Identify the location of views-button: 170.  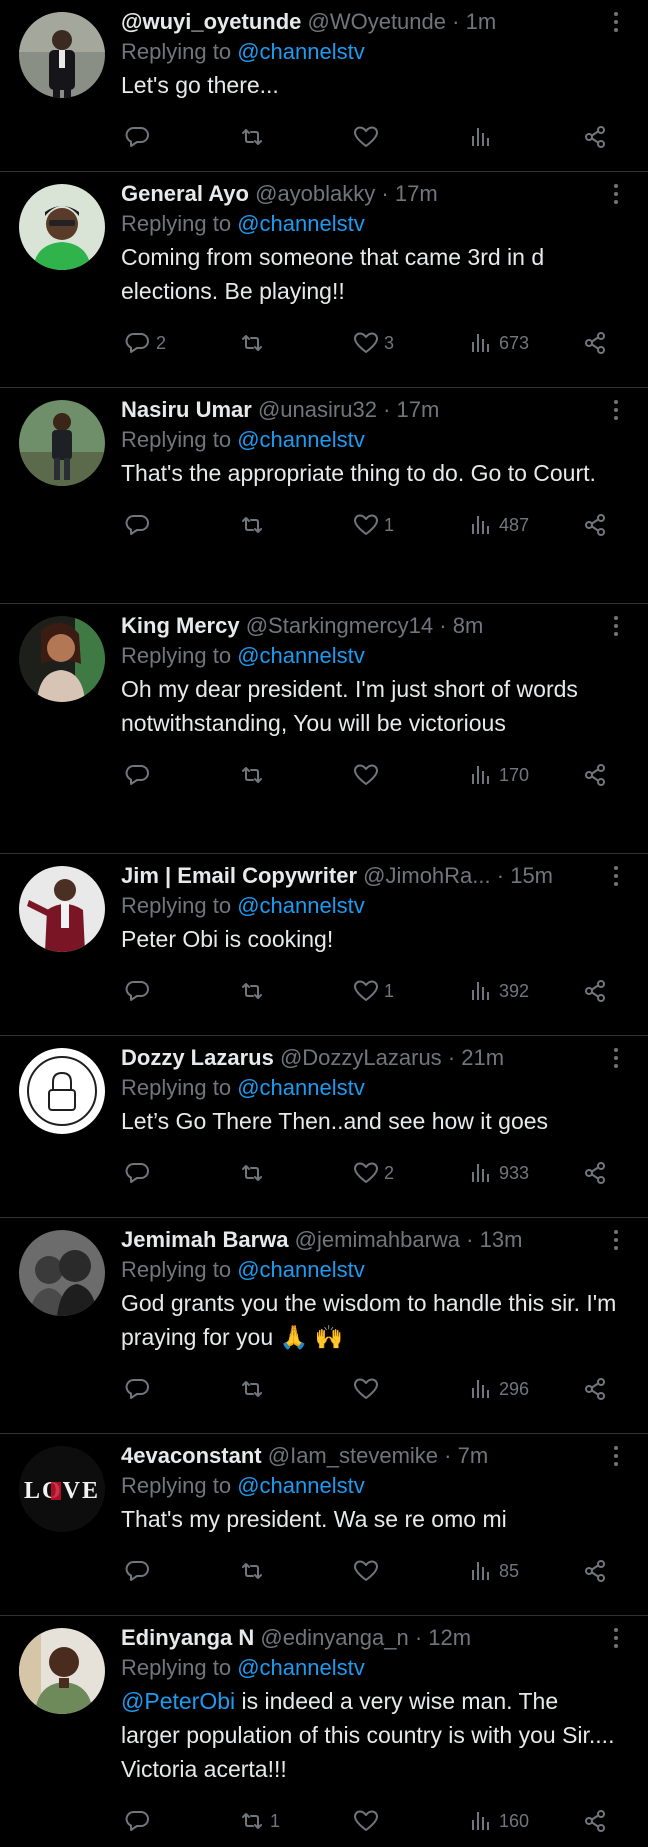
(498, 775).